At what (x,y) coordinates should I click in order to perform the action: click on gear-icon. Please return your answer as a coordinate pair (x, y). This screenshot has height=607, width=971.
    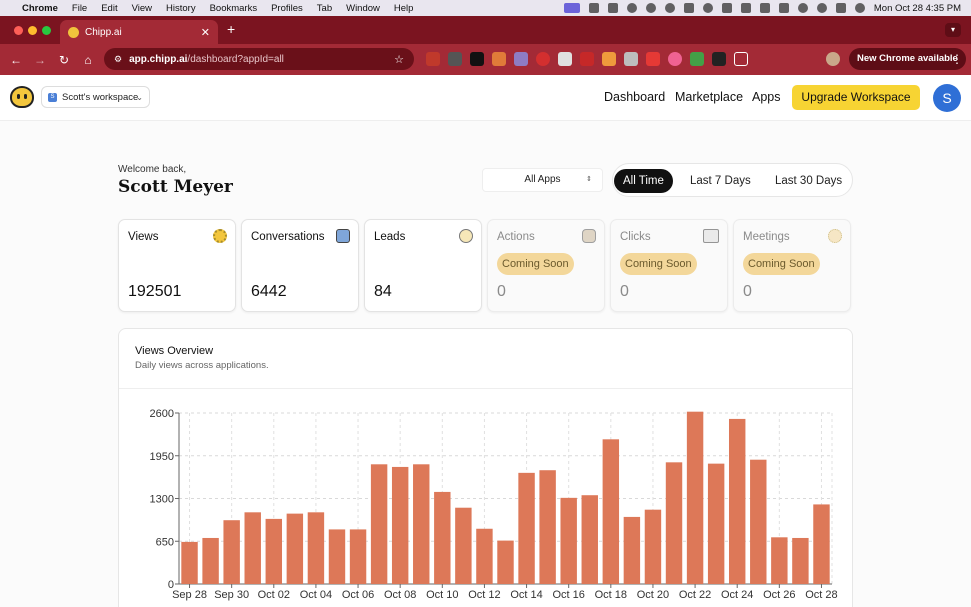
    Looking at the image, I should click on (669, 8).